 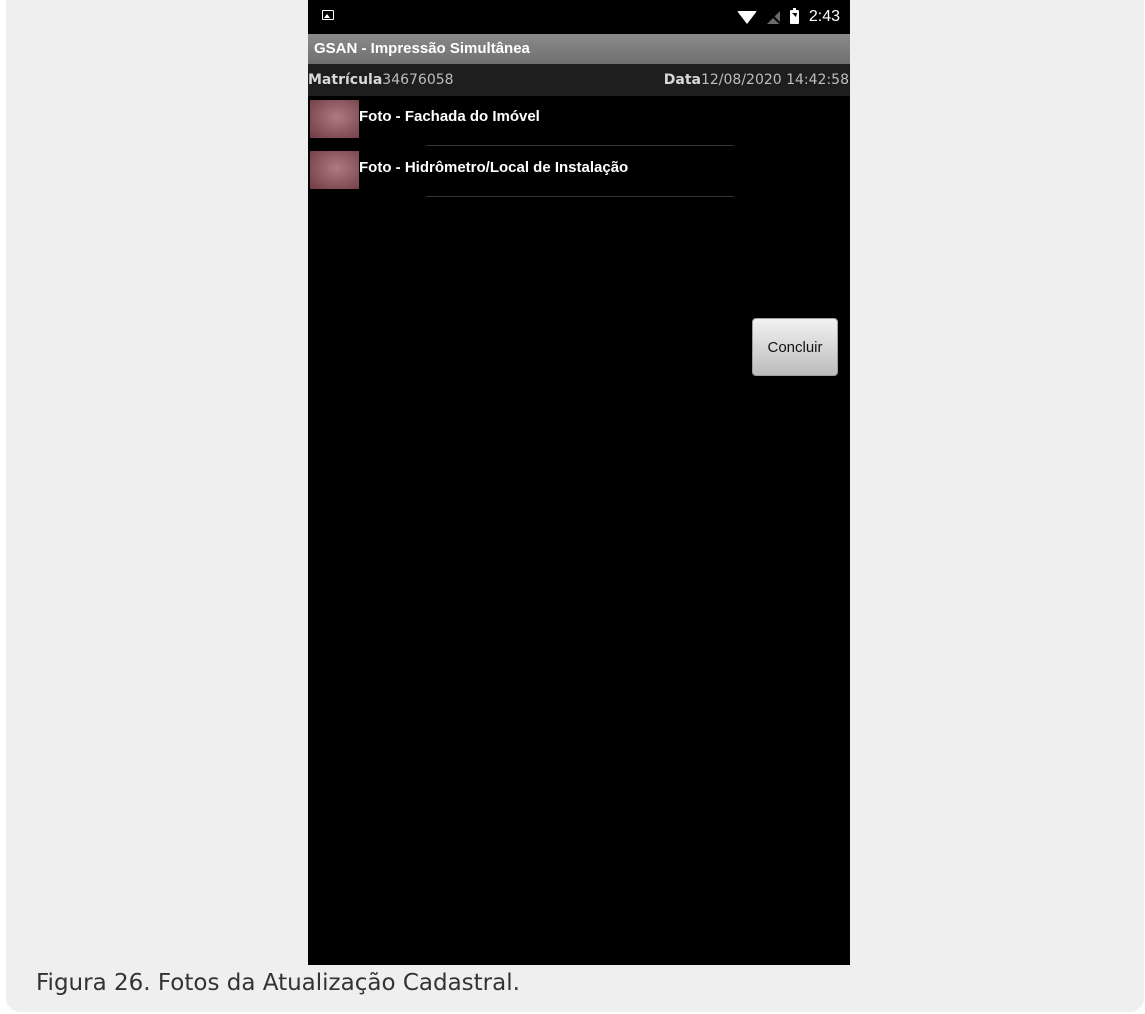 What do you see at coordinates (794, 16) in the screenshot?
I see `battery-charging-icon` at bounding box center [794, 16].